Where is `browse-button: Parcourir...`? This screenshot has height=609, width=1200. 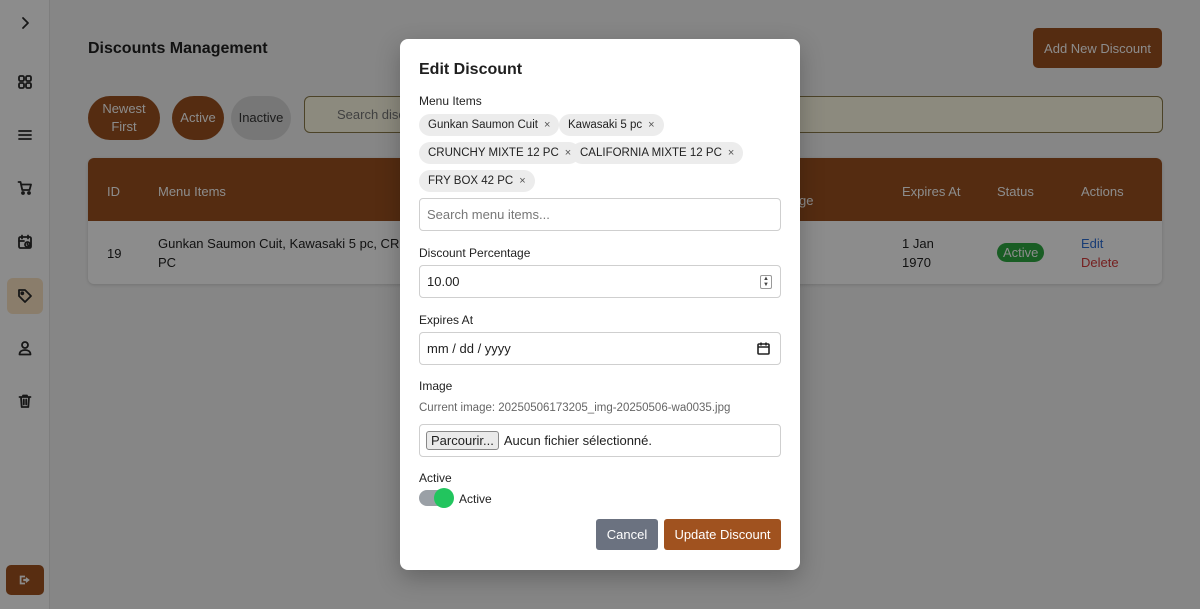
browse-button: Parcourir... is located at coordinates (462, 440).